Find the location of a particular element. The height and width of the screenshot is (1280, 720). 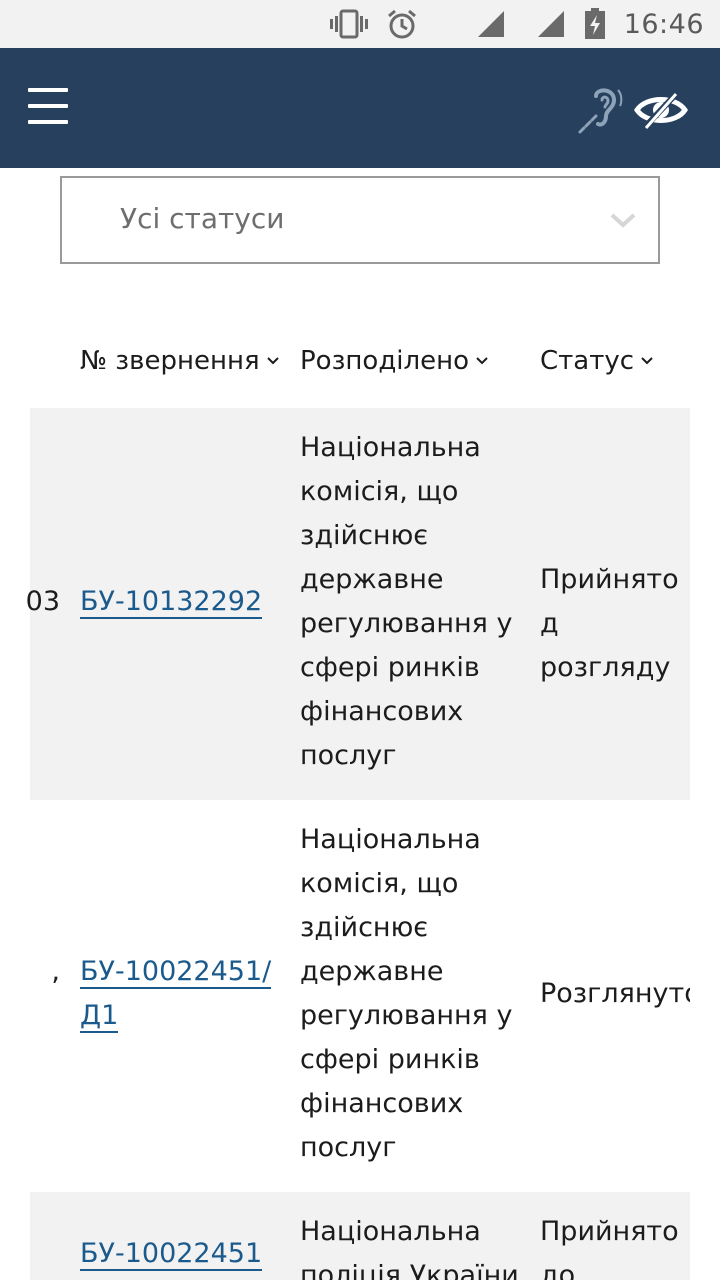

hamburger-menu-icon is located at coordinates (49, 106).